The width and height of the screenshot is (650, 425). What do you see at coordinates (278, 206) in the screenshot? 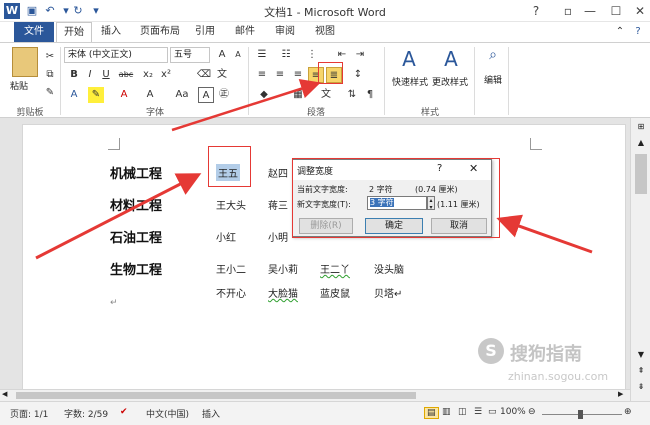
I see `name-cell: 蒋三` at bounding box center [278, 206].